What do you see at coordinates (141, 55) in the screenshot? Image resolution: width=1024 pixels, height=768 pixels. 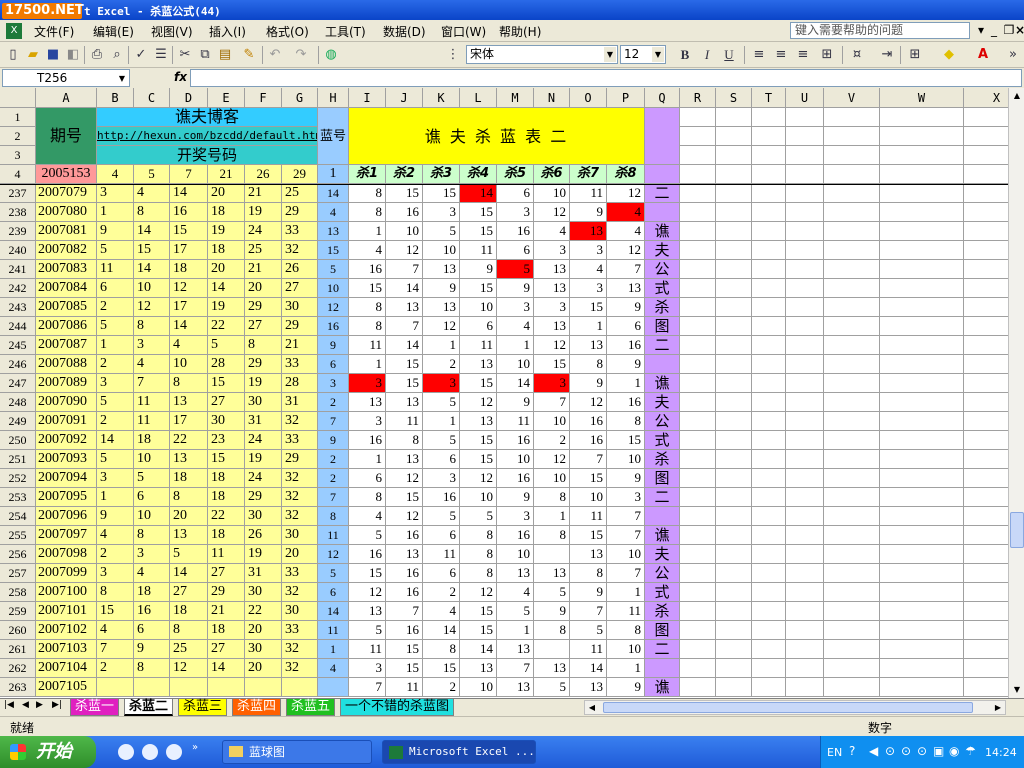 I see `spelling-icon: ✓` at bounding box center [141, 55].